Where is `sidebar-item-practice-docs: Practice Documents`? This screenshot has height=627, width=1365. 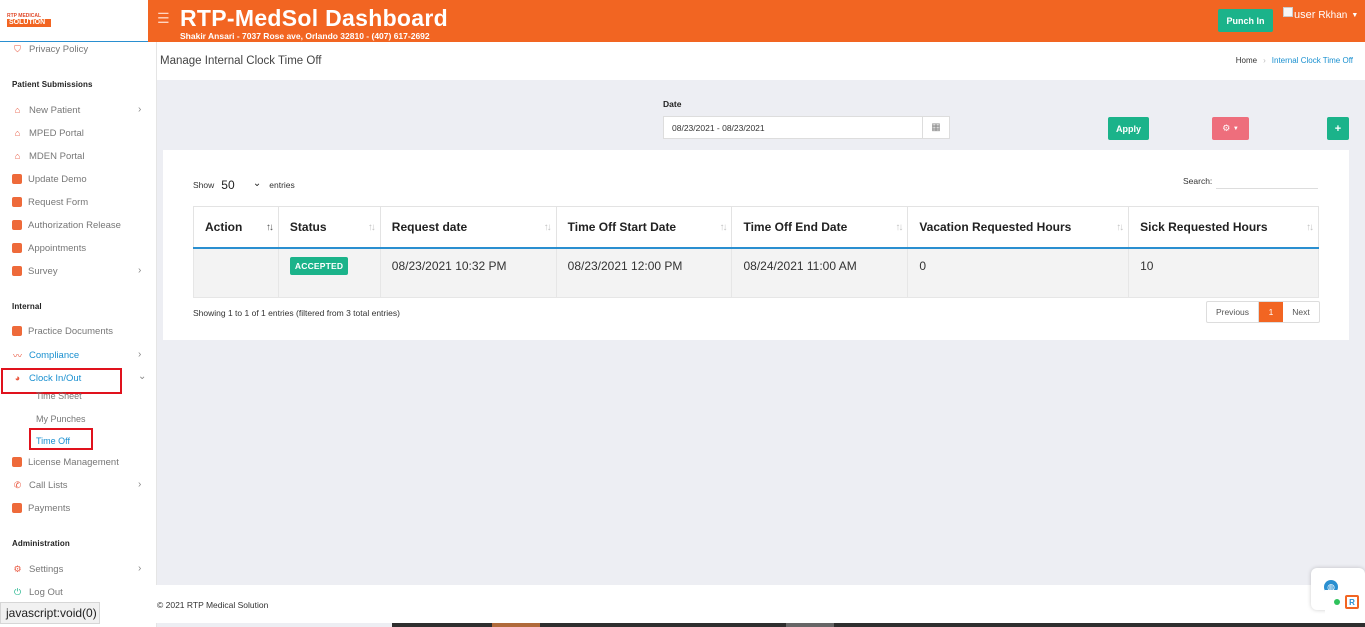 sidebar-item-practice-docs: Practice Documents is located at coordinates (62, 331).